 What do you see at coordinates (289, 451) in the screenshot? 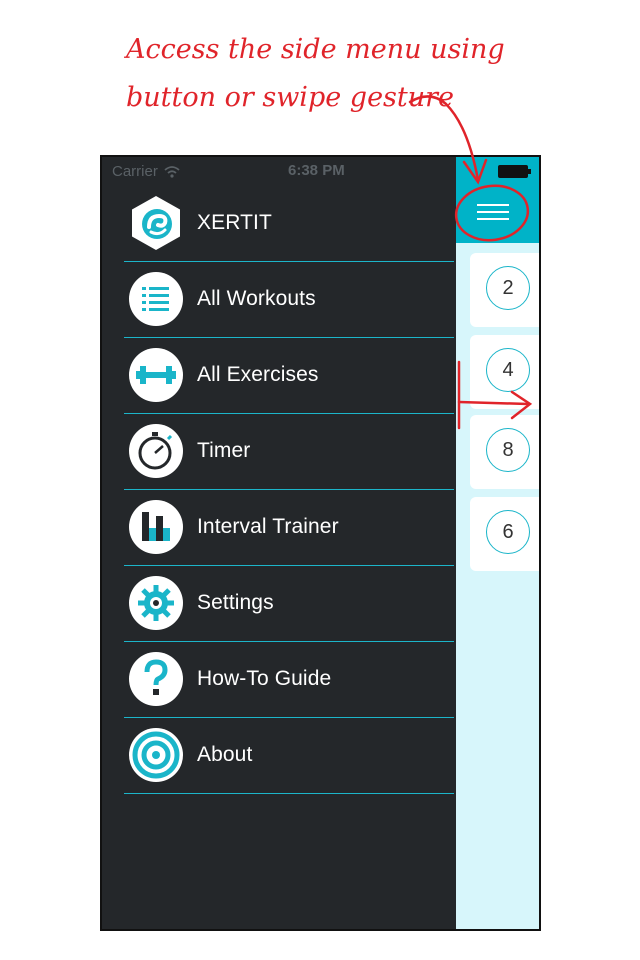
I see `menu-item-timer: Timer` at bounding box center [289, 451].